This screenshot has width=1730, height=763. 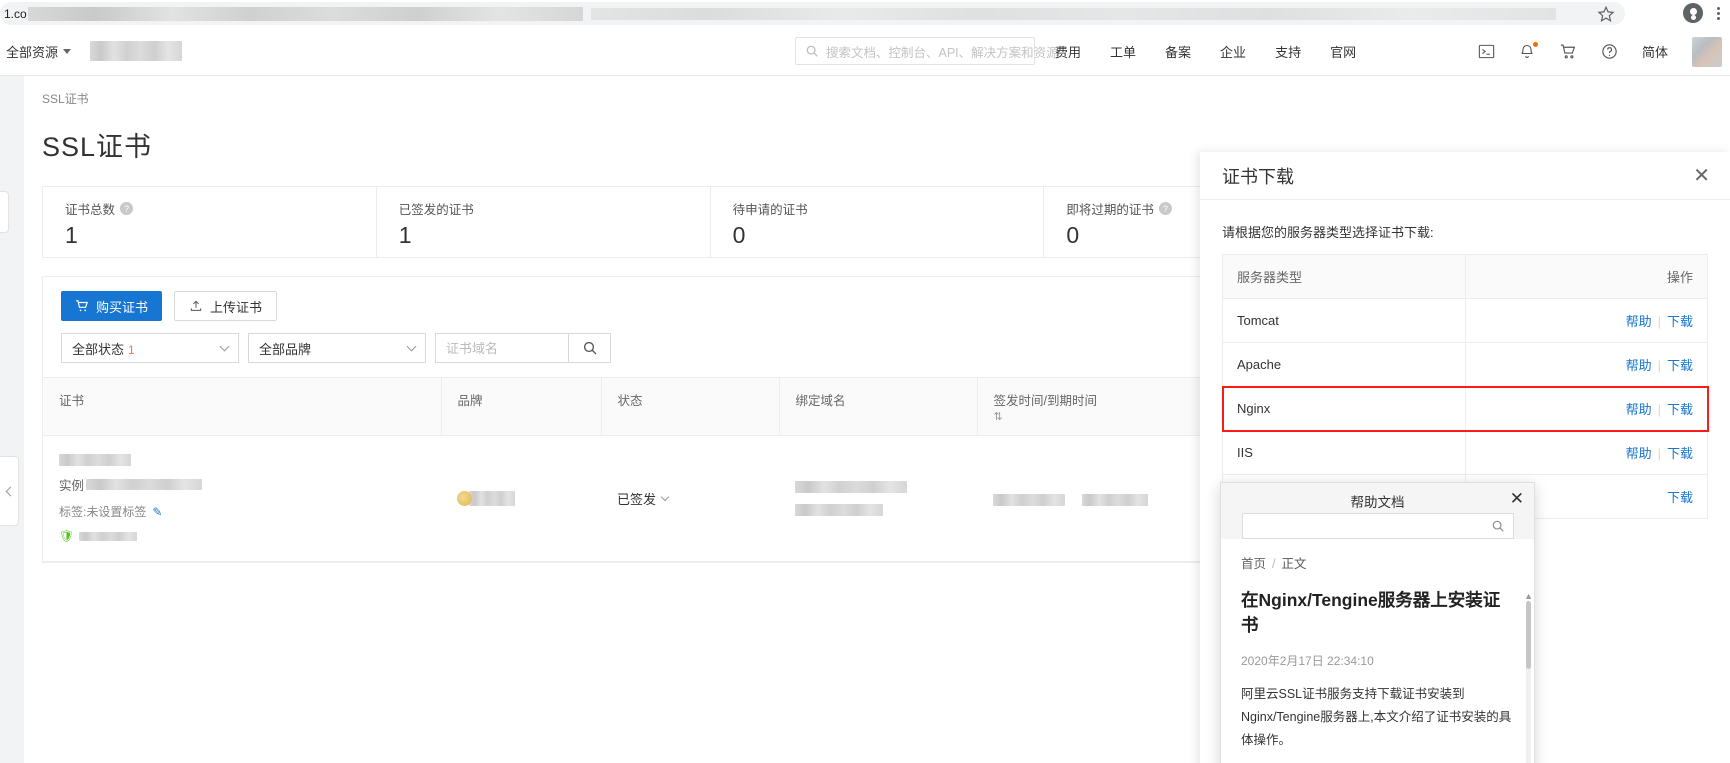 I want to click on cart-icon, so click(x=1568, y=51).